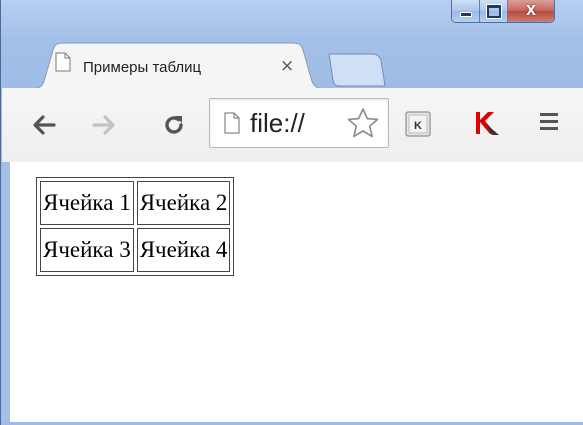  What do you see at coordinates (549, 123) in the screenshot?
I see `hamburger-menu-icon` at bounding box center [549, 123].